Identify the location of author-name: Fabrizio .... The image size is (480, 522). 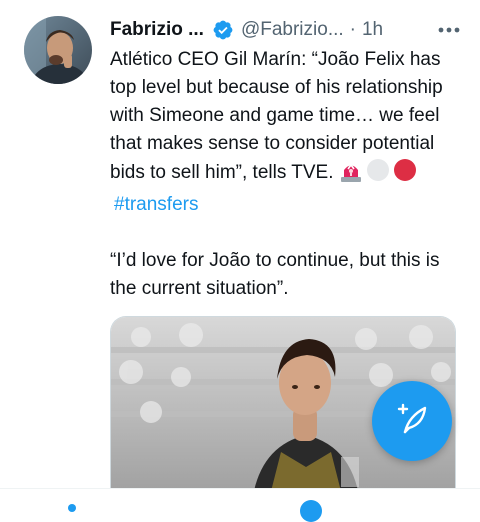
(157, 30).